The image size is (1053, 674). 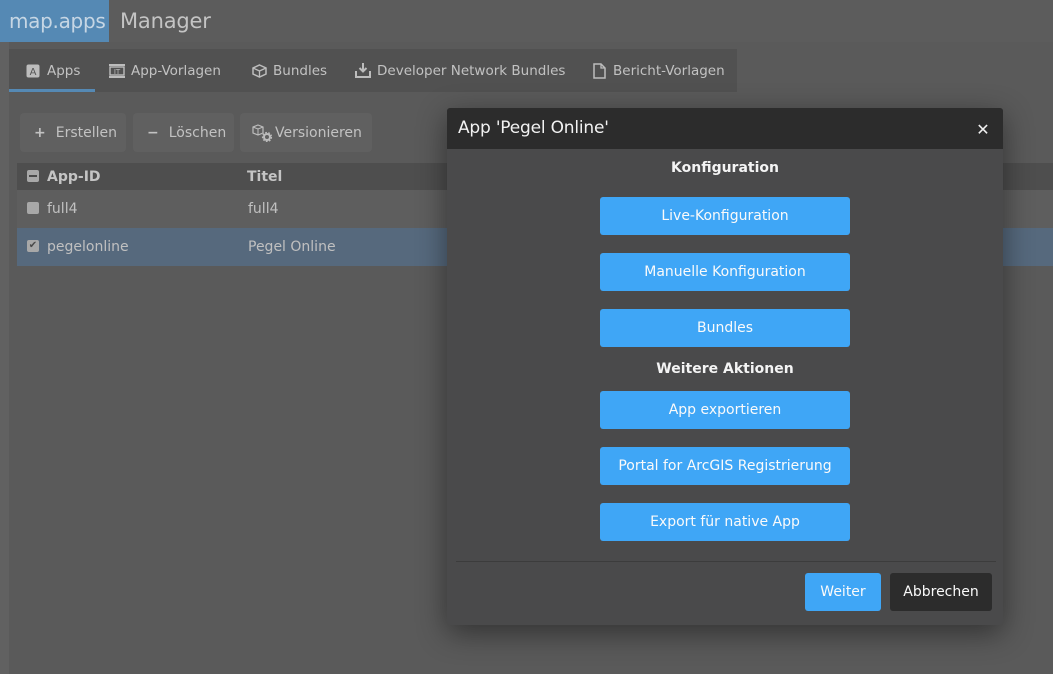 I want to click on plus-icon: +, so click(x=40, y=132).